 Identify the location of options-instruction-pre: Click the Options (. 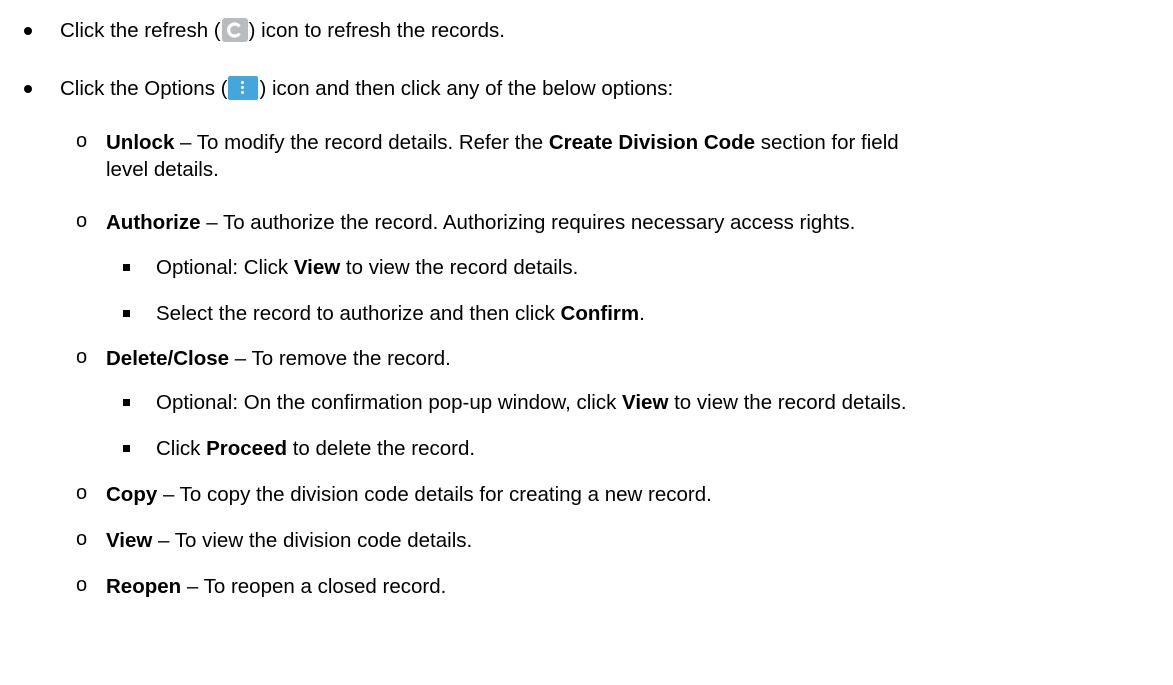
(144, 88).